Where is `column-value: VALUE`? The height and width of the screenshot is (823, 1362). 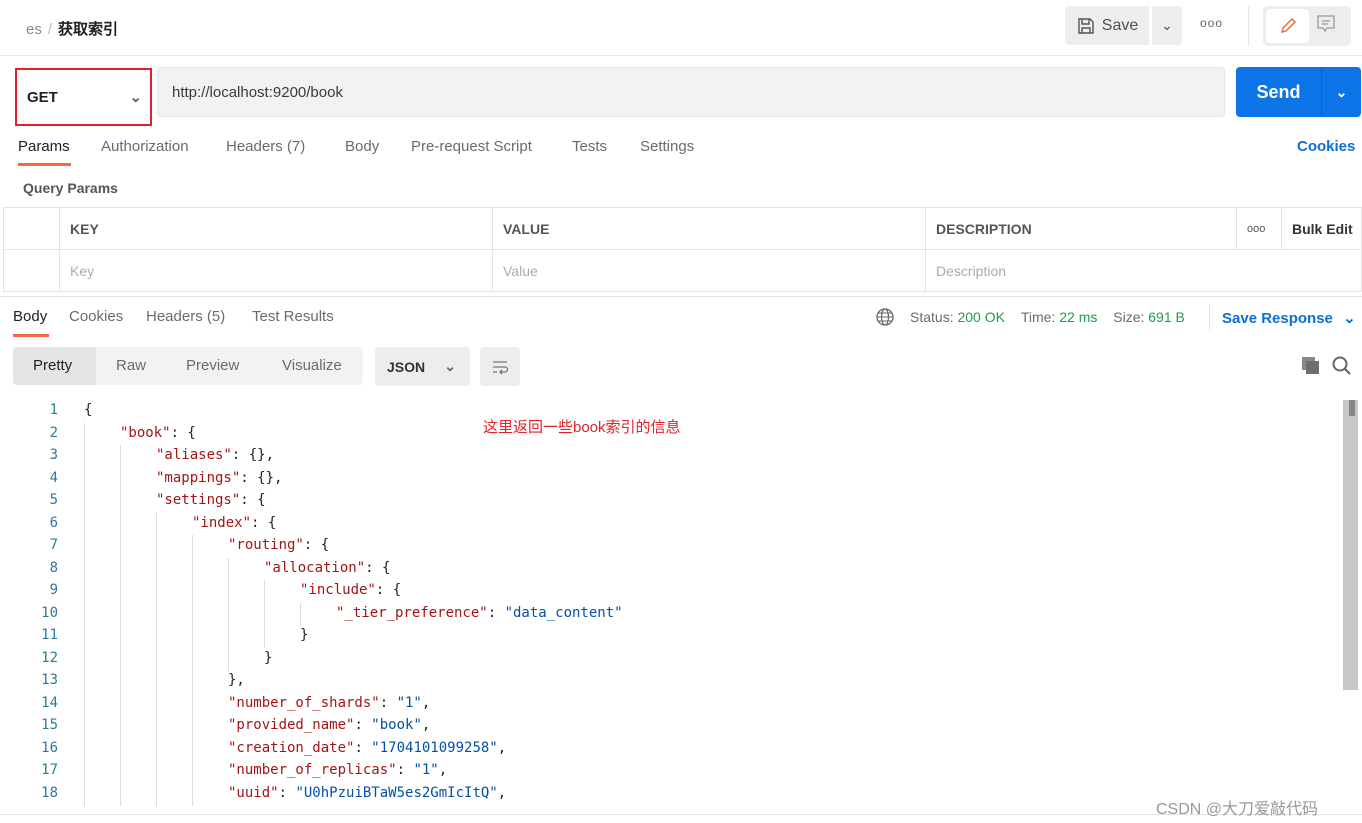 column-value: VALUE is located at coordinates (709, 228).